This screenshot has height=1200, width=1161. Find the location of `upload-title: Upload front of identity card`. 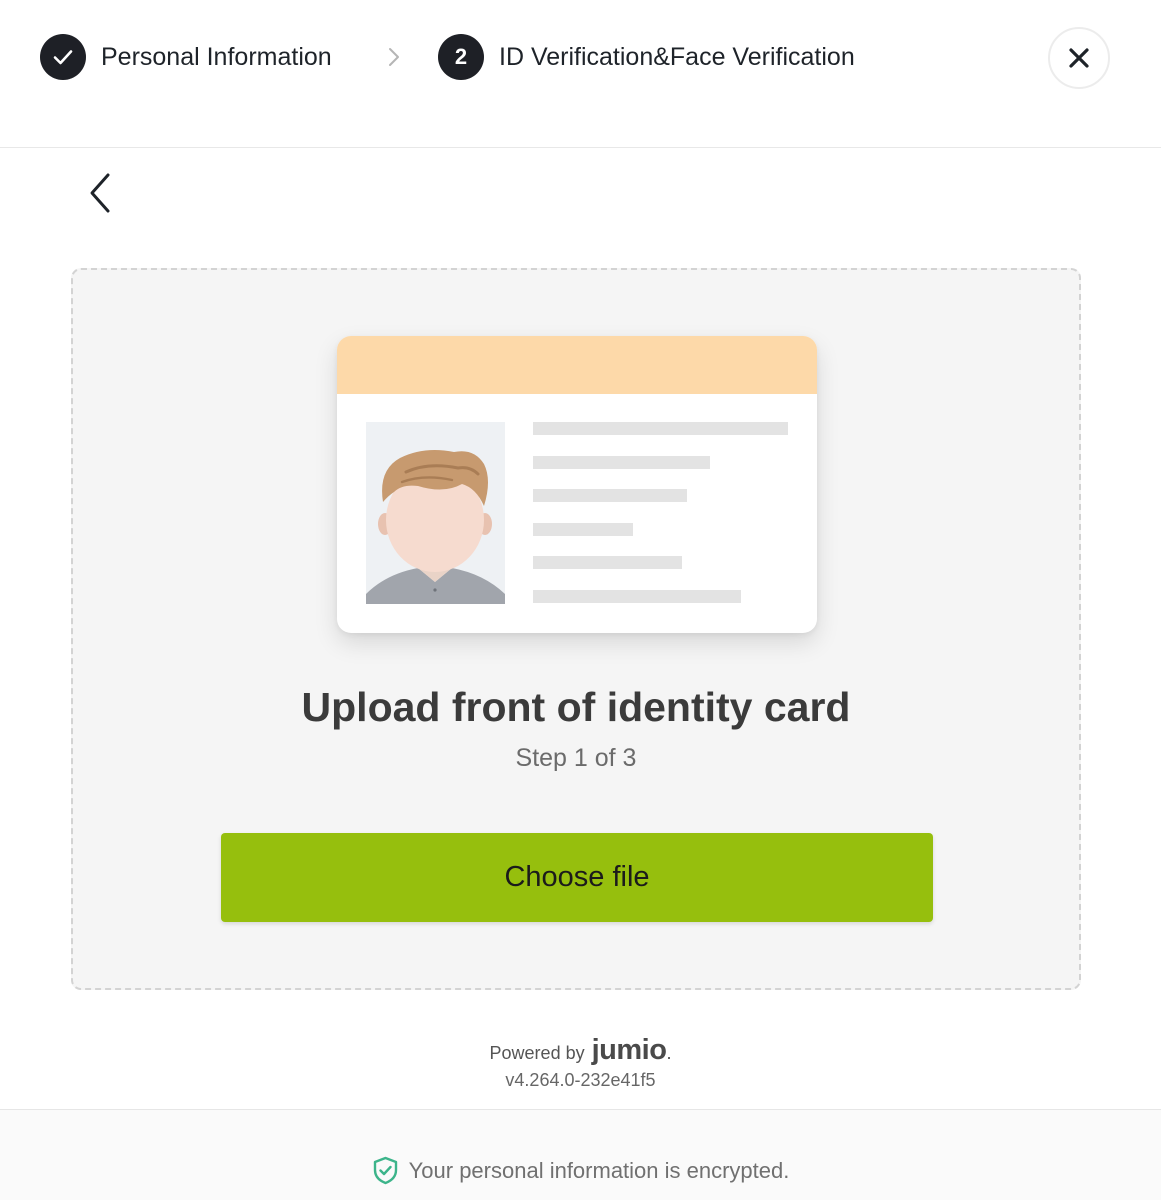

upload-title: Upload front of identity card is located at coordinates (576, 707).